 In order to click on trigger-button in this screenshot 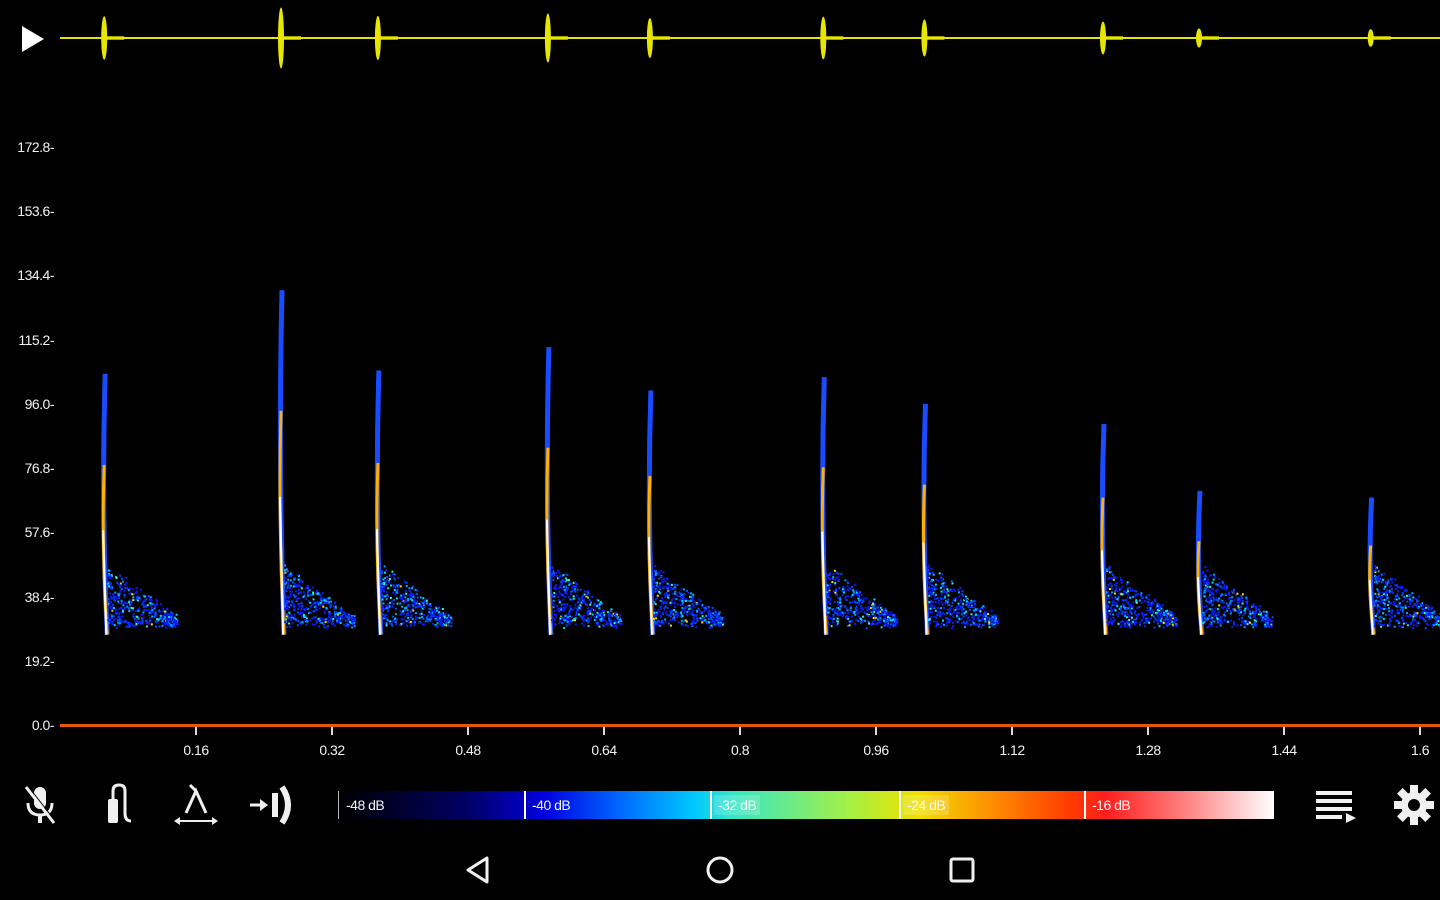, I will do `click(118, 805)`.